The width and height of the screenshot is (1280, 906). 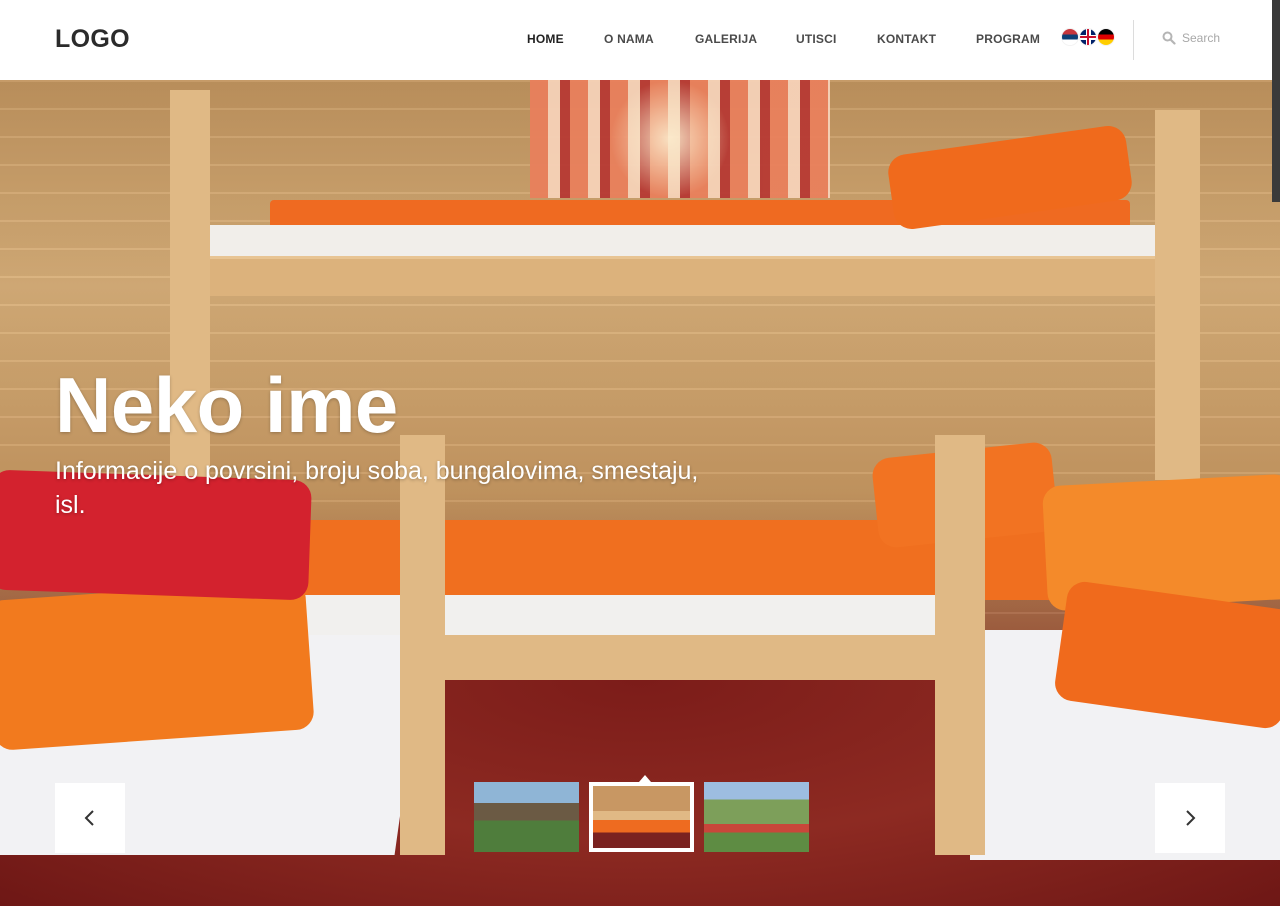 I want to click on thumbnail-village, so click(x=526, y=817).